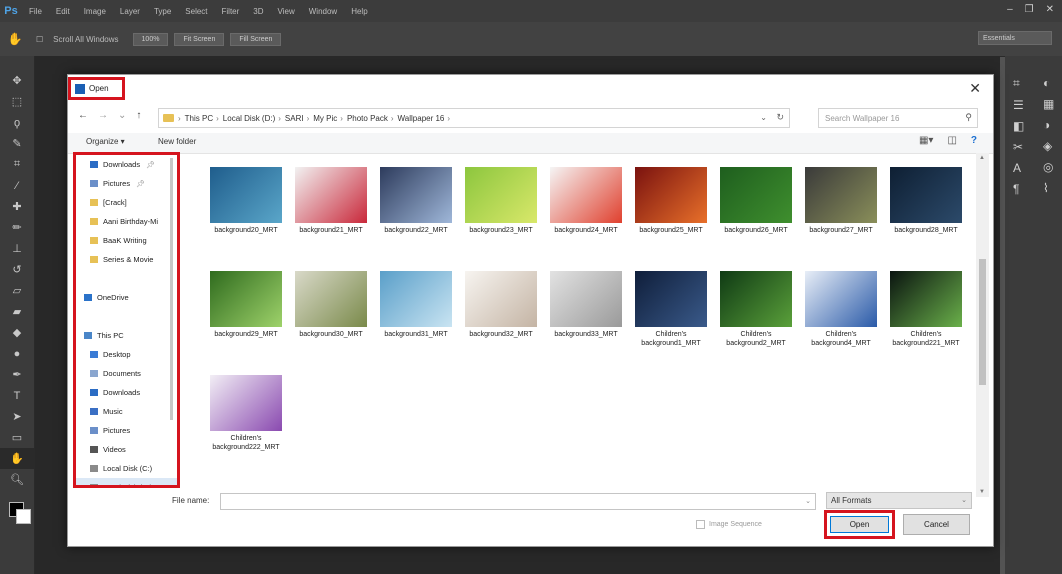  I want to click on healing-tool-icon: ✚, so click(17, 206).